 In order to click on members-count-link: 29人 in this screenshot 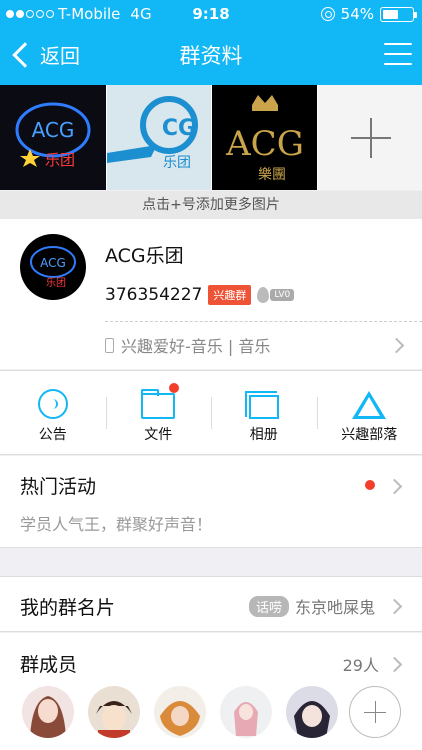, I will do `click(372, 664)`.